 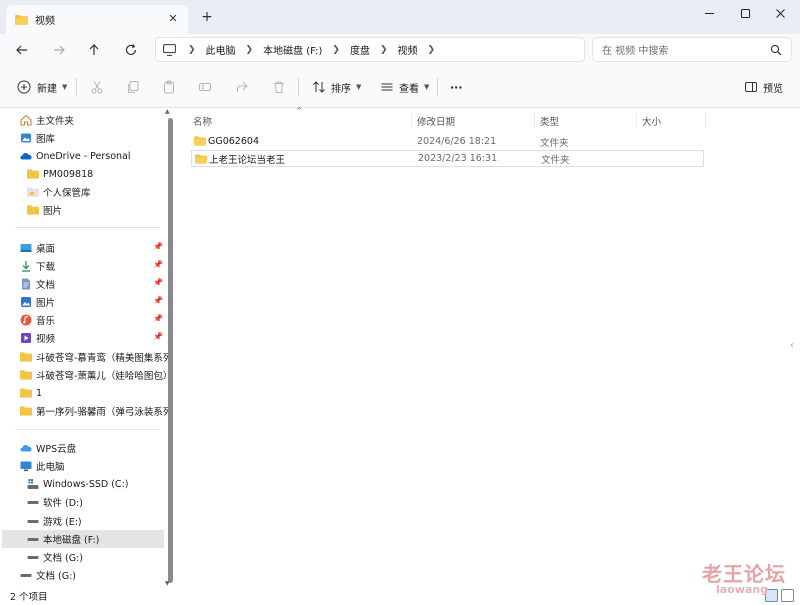 I want to click on sidebar-scrollbar, so click(x=170, y=350).